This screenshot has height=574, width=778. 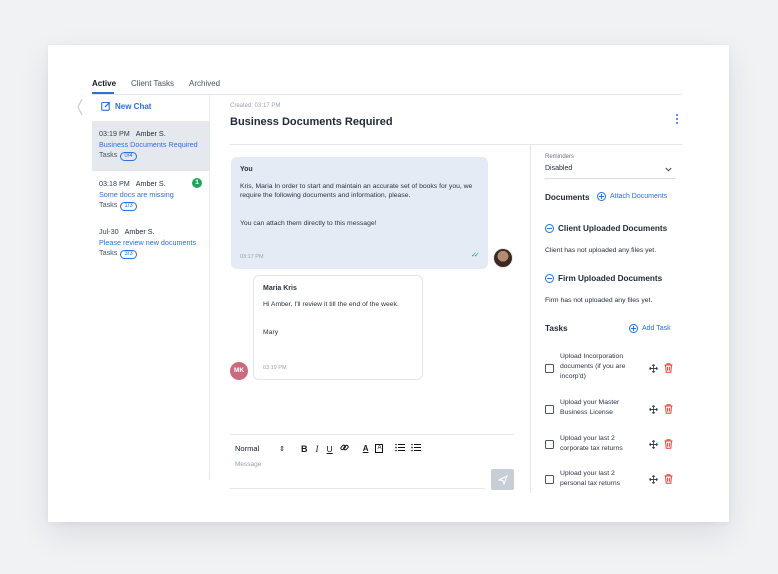 I want to click on client-uploaded-toggle: Client Uploaded Documents, so click(x=606, y=228).